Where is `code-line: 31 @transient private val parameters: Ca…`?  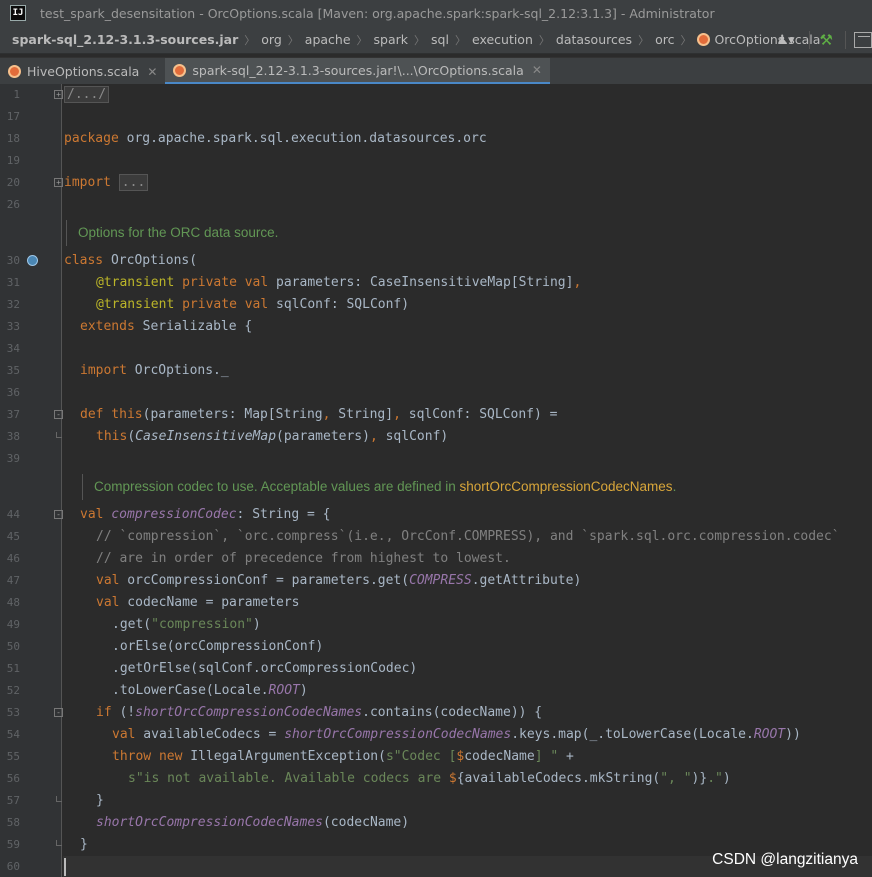 code-line: 31 @transient private val parameters: Ca… is located at coordinates (436, 283).